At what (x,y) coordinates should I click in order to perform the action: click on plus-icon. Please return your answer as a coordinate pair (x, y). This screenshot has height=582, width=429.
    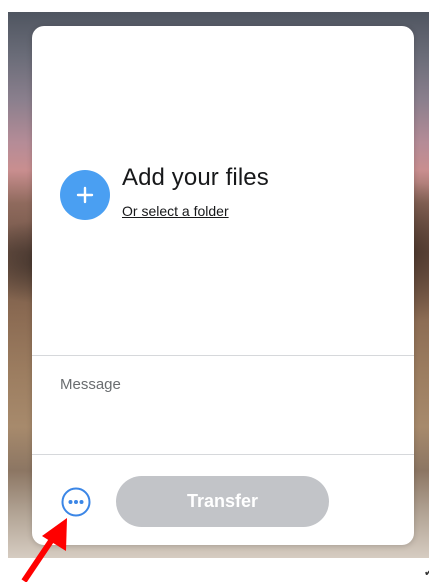
    Looking at the image, I should click on (85, 195).